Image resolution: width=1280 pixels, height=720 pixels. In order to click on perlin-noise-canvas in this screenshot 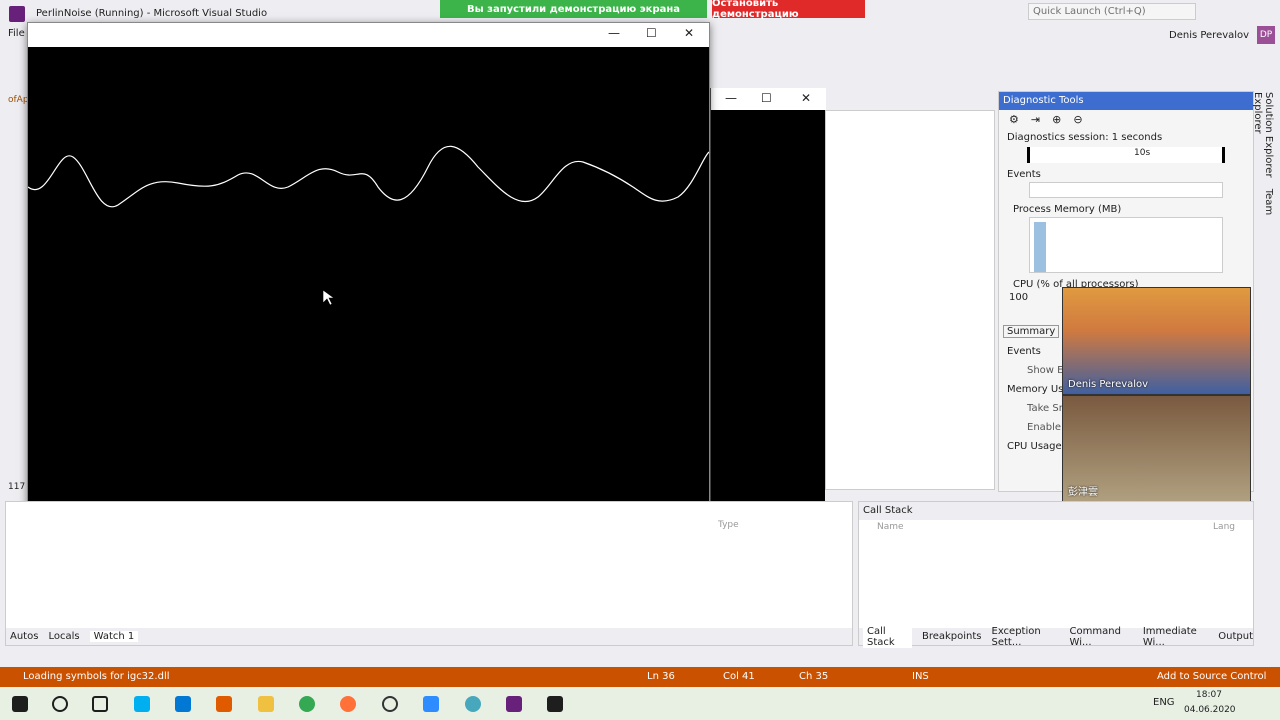, I will do `click(368, 225)`.